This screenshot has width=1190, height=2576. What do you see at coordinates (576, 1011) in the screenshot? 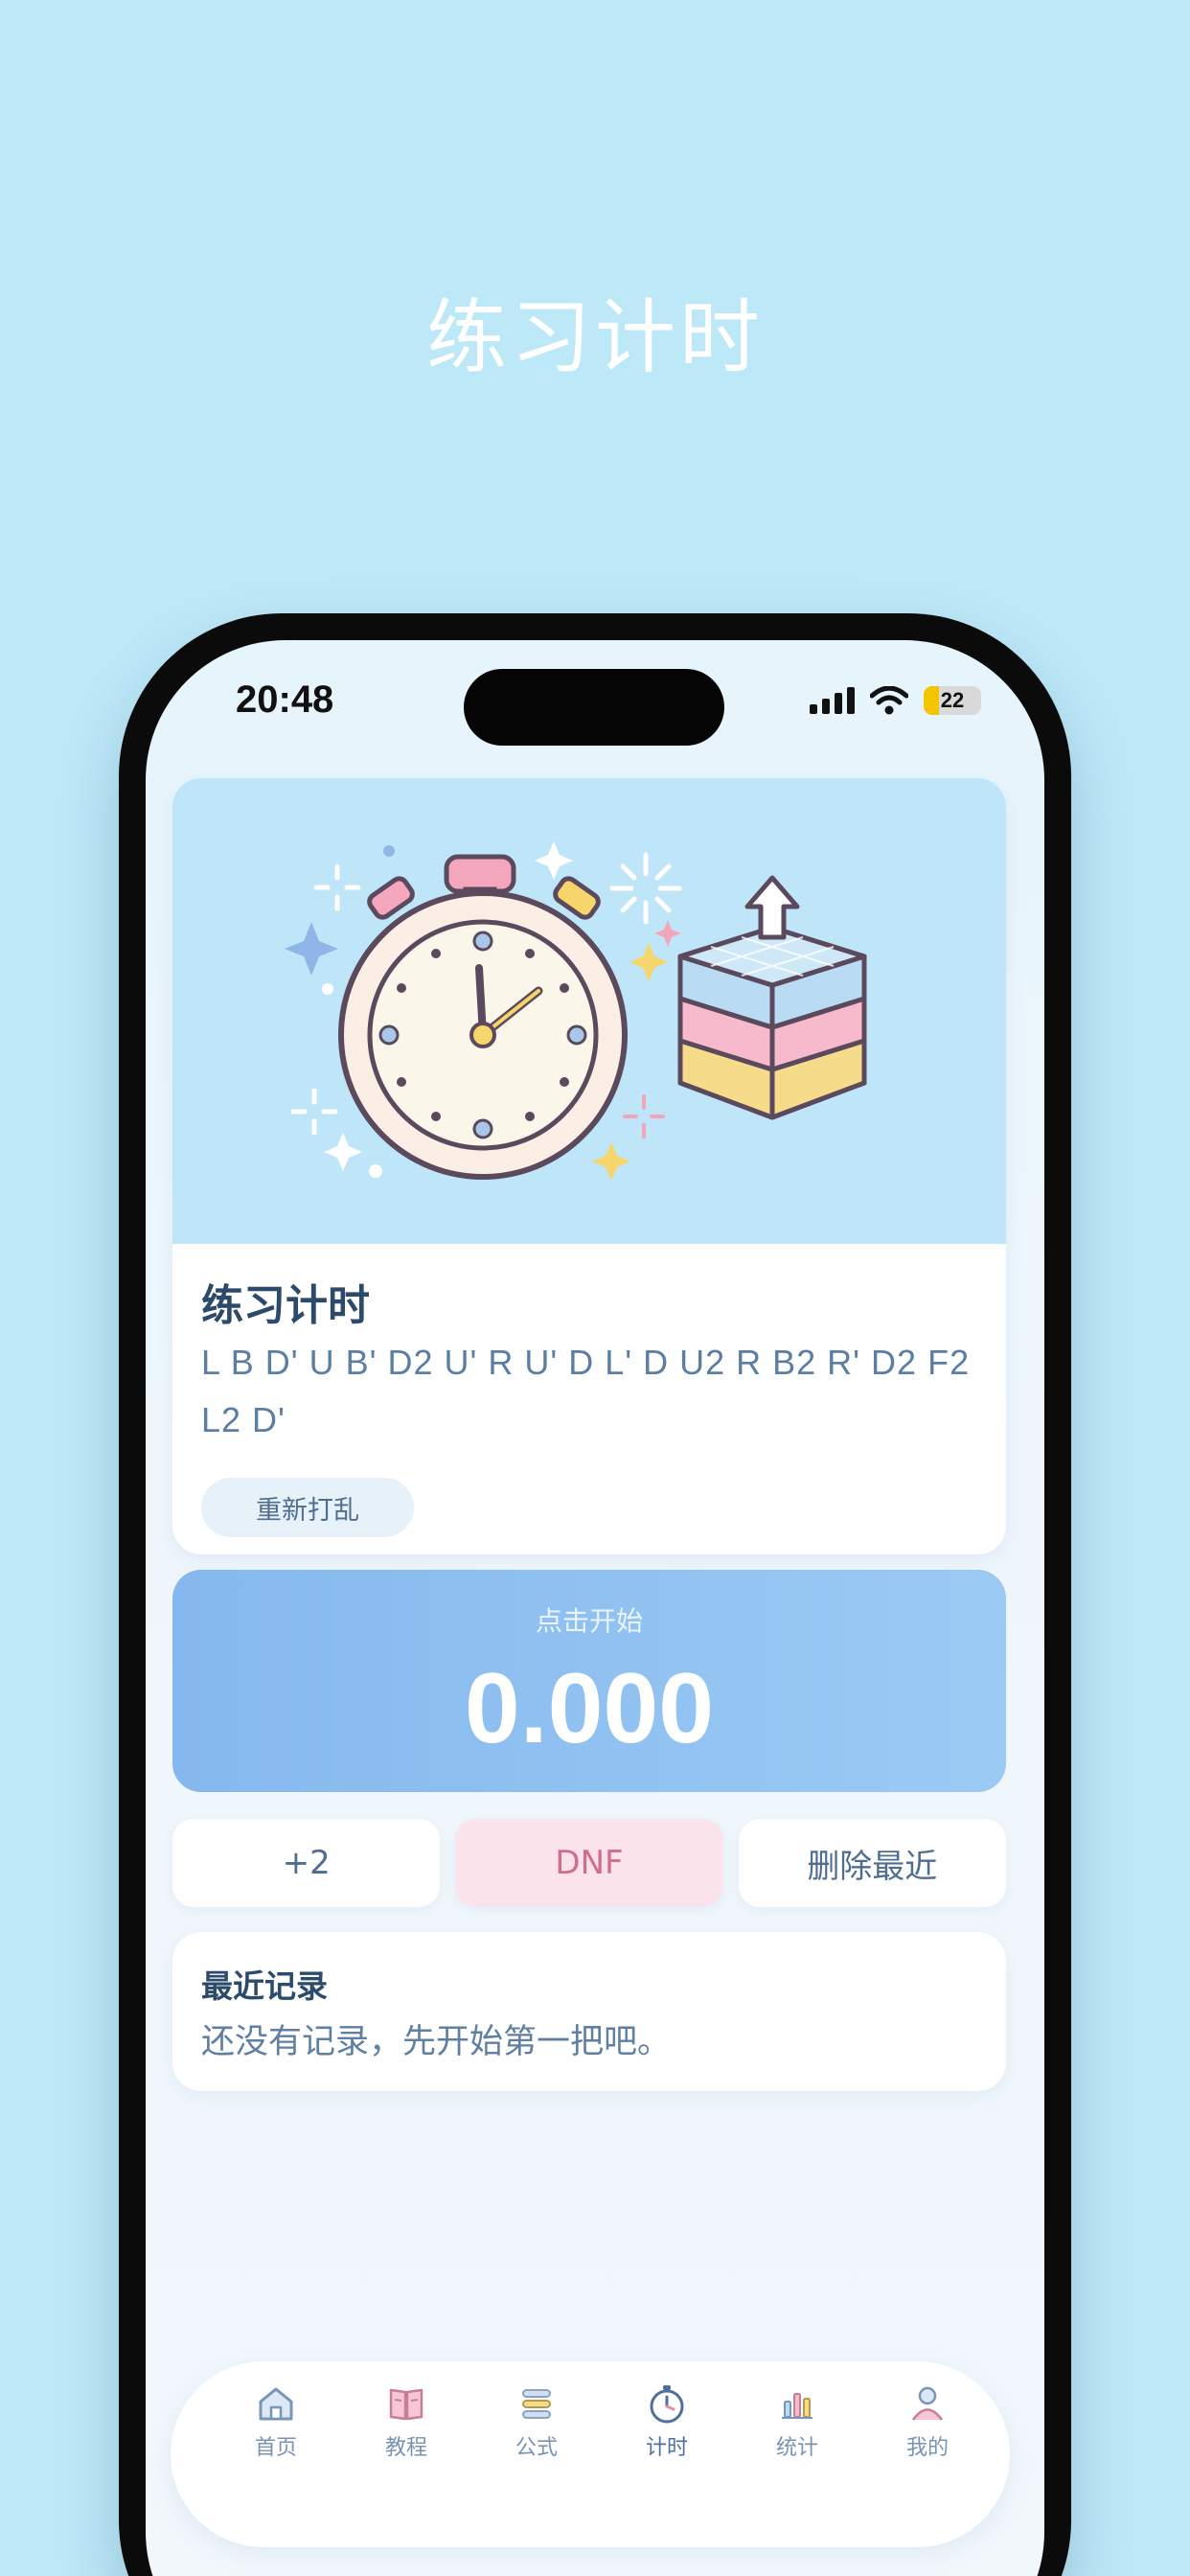
I see `stopwatch-cube-illustration` at bounding box center [576, 1011].